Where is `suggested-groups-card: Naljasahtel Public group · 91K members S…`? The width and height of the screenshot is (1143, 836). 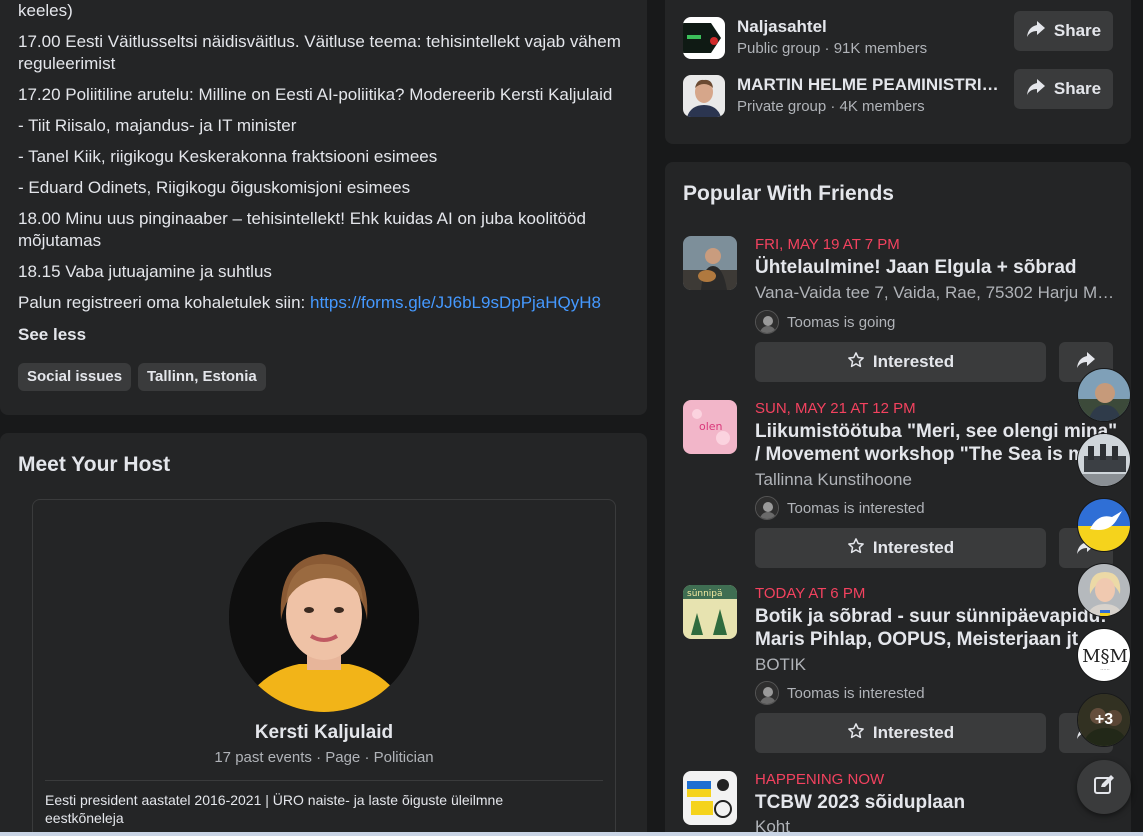
suggested-groups-card: Naljasahtel Public group · 91K members S… is located at coordinates (898, 72).